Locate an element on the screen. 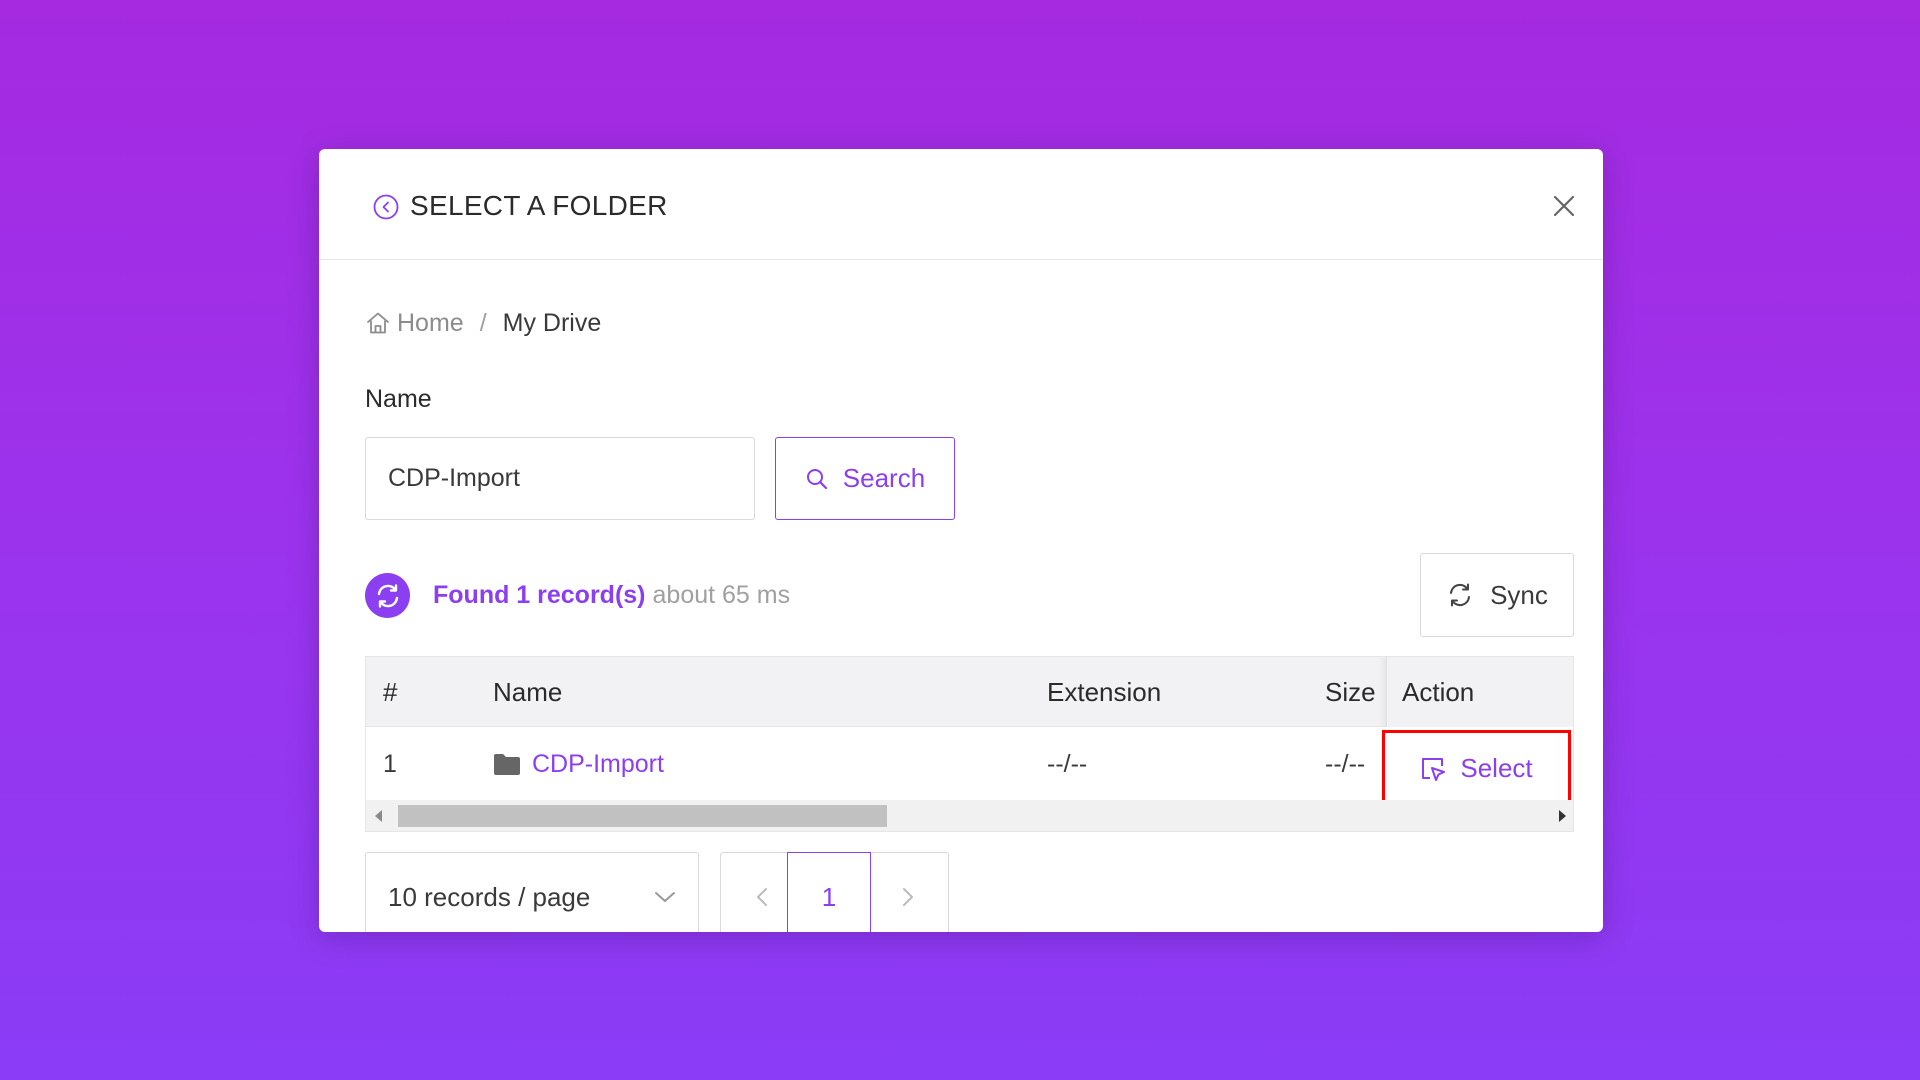 Image resolution: width=1920 pixels, height=1080 pixels. search-button-label: Search is located at coordinates (884, 478).